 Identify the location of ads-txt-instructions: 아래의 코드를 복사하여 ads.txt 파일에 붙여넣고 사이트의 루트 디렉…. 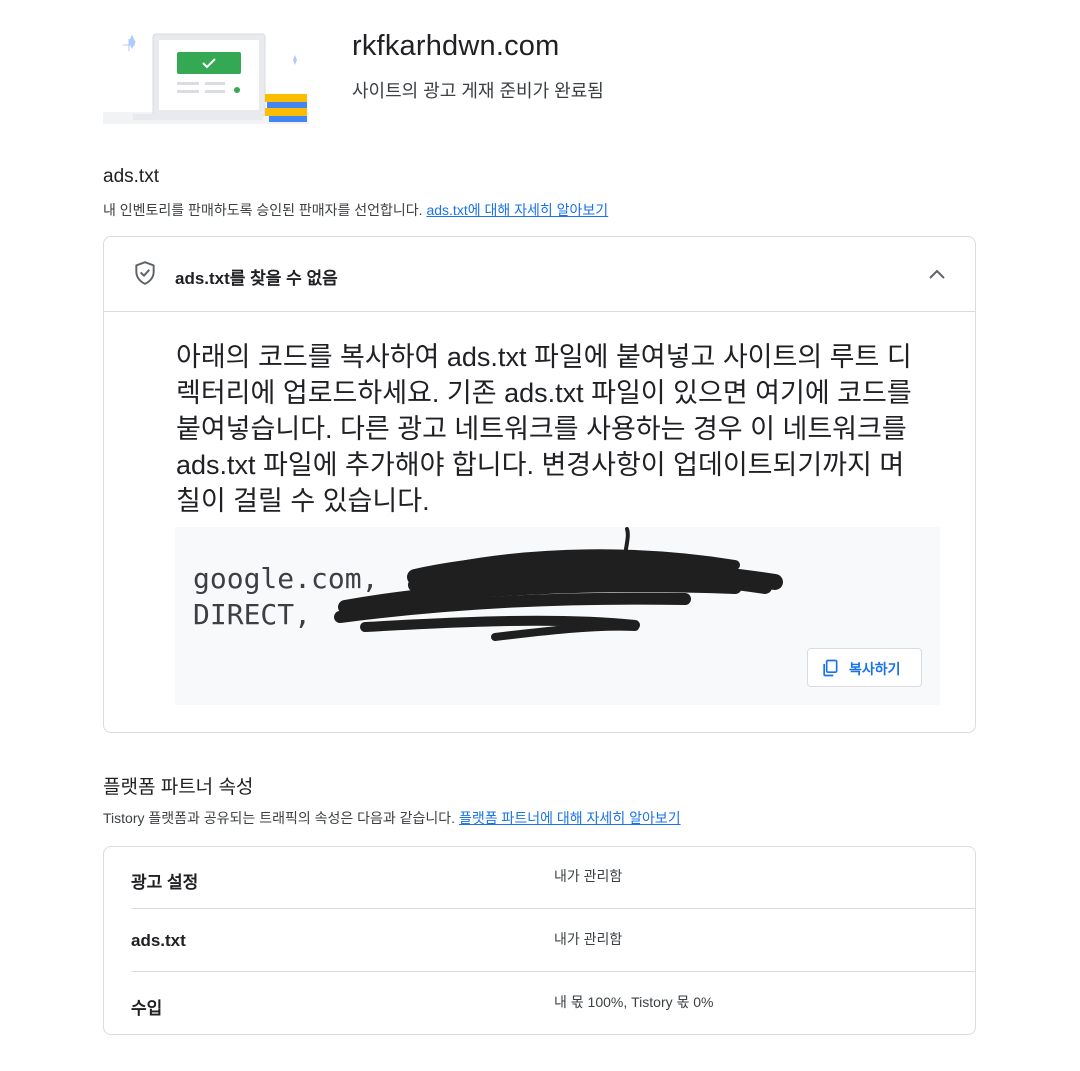
(544, 429).